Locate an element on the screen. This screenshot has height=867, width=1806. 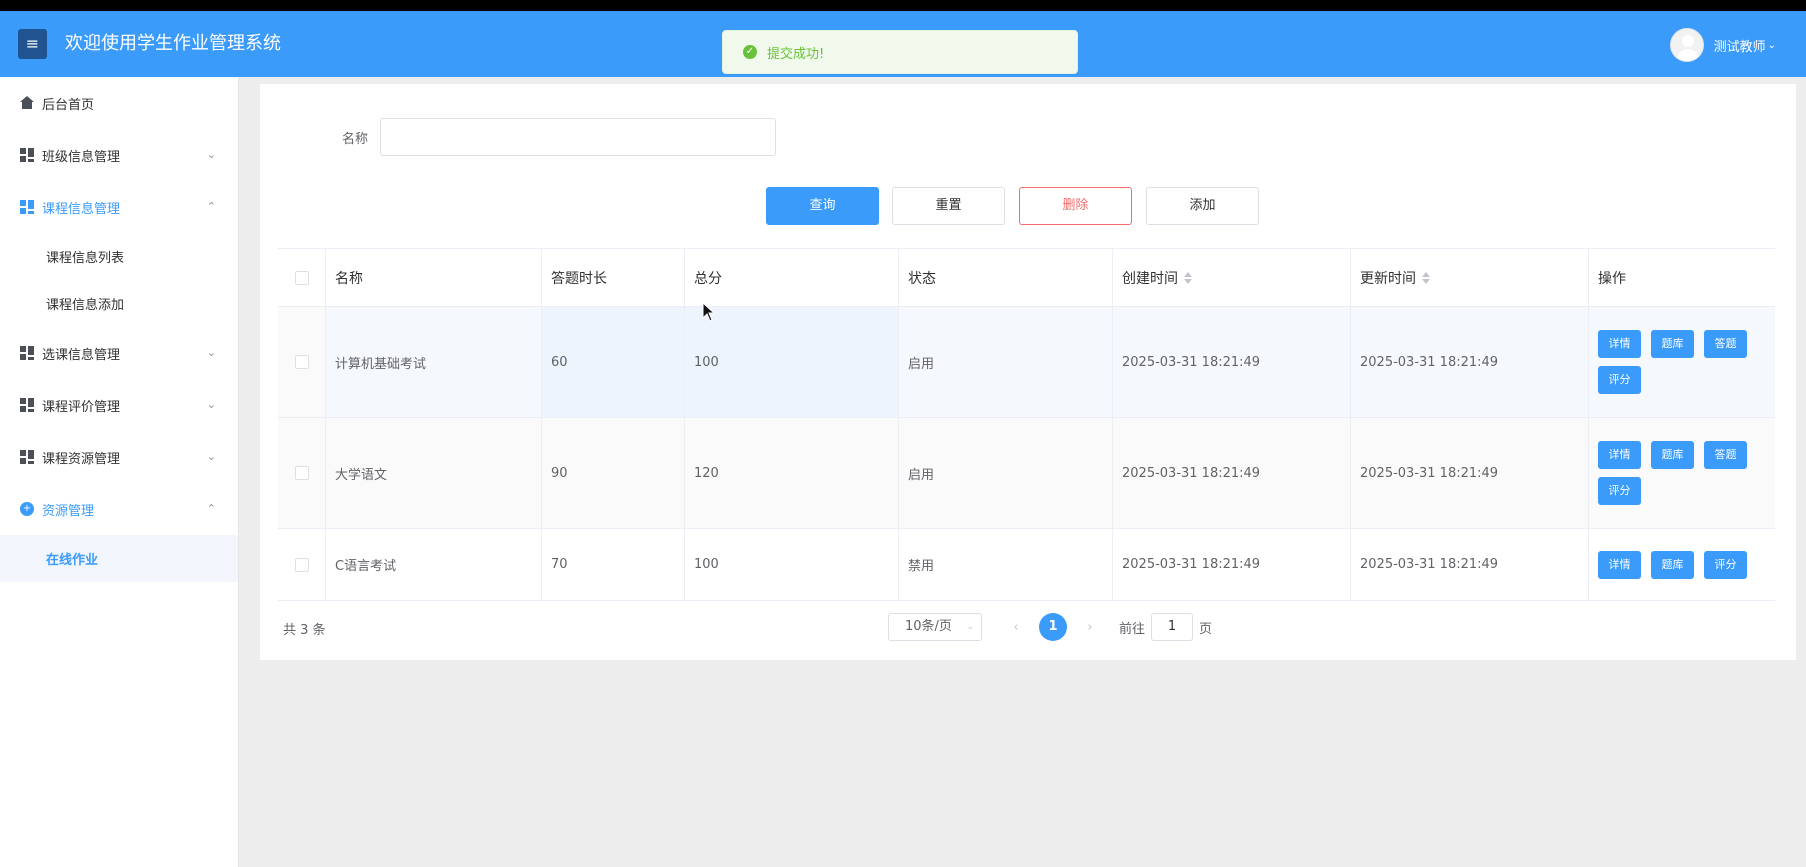
cell-actions: 详情 题库 评分 is located at coordinates (1682, 564).